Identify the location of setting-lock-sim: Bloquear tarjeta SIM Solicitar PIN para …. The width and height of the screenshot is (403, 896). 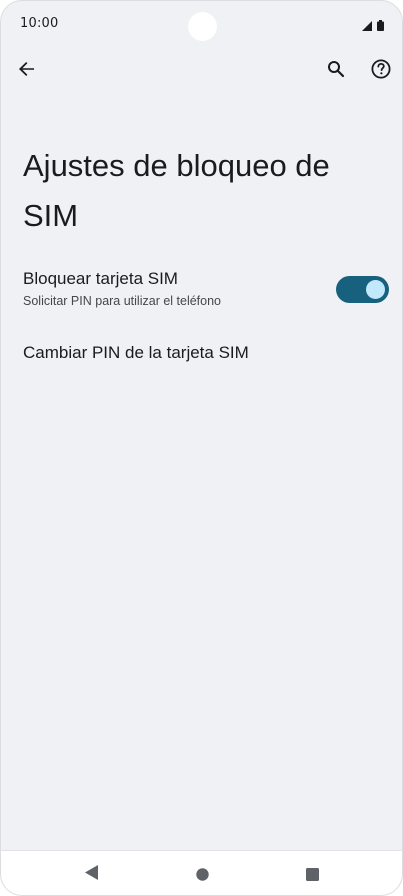
(201, 292).